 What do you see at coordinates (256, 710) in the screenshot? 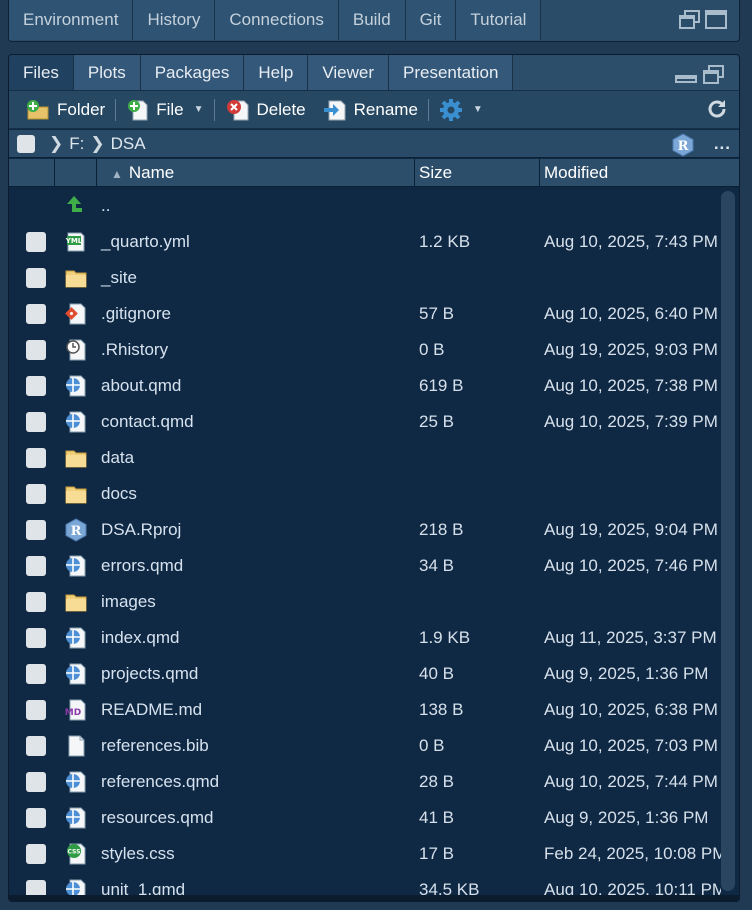
I see `file-name-link: README.md` at bounding box center [256, 710].